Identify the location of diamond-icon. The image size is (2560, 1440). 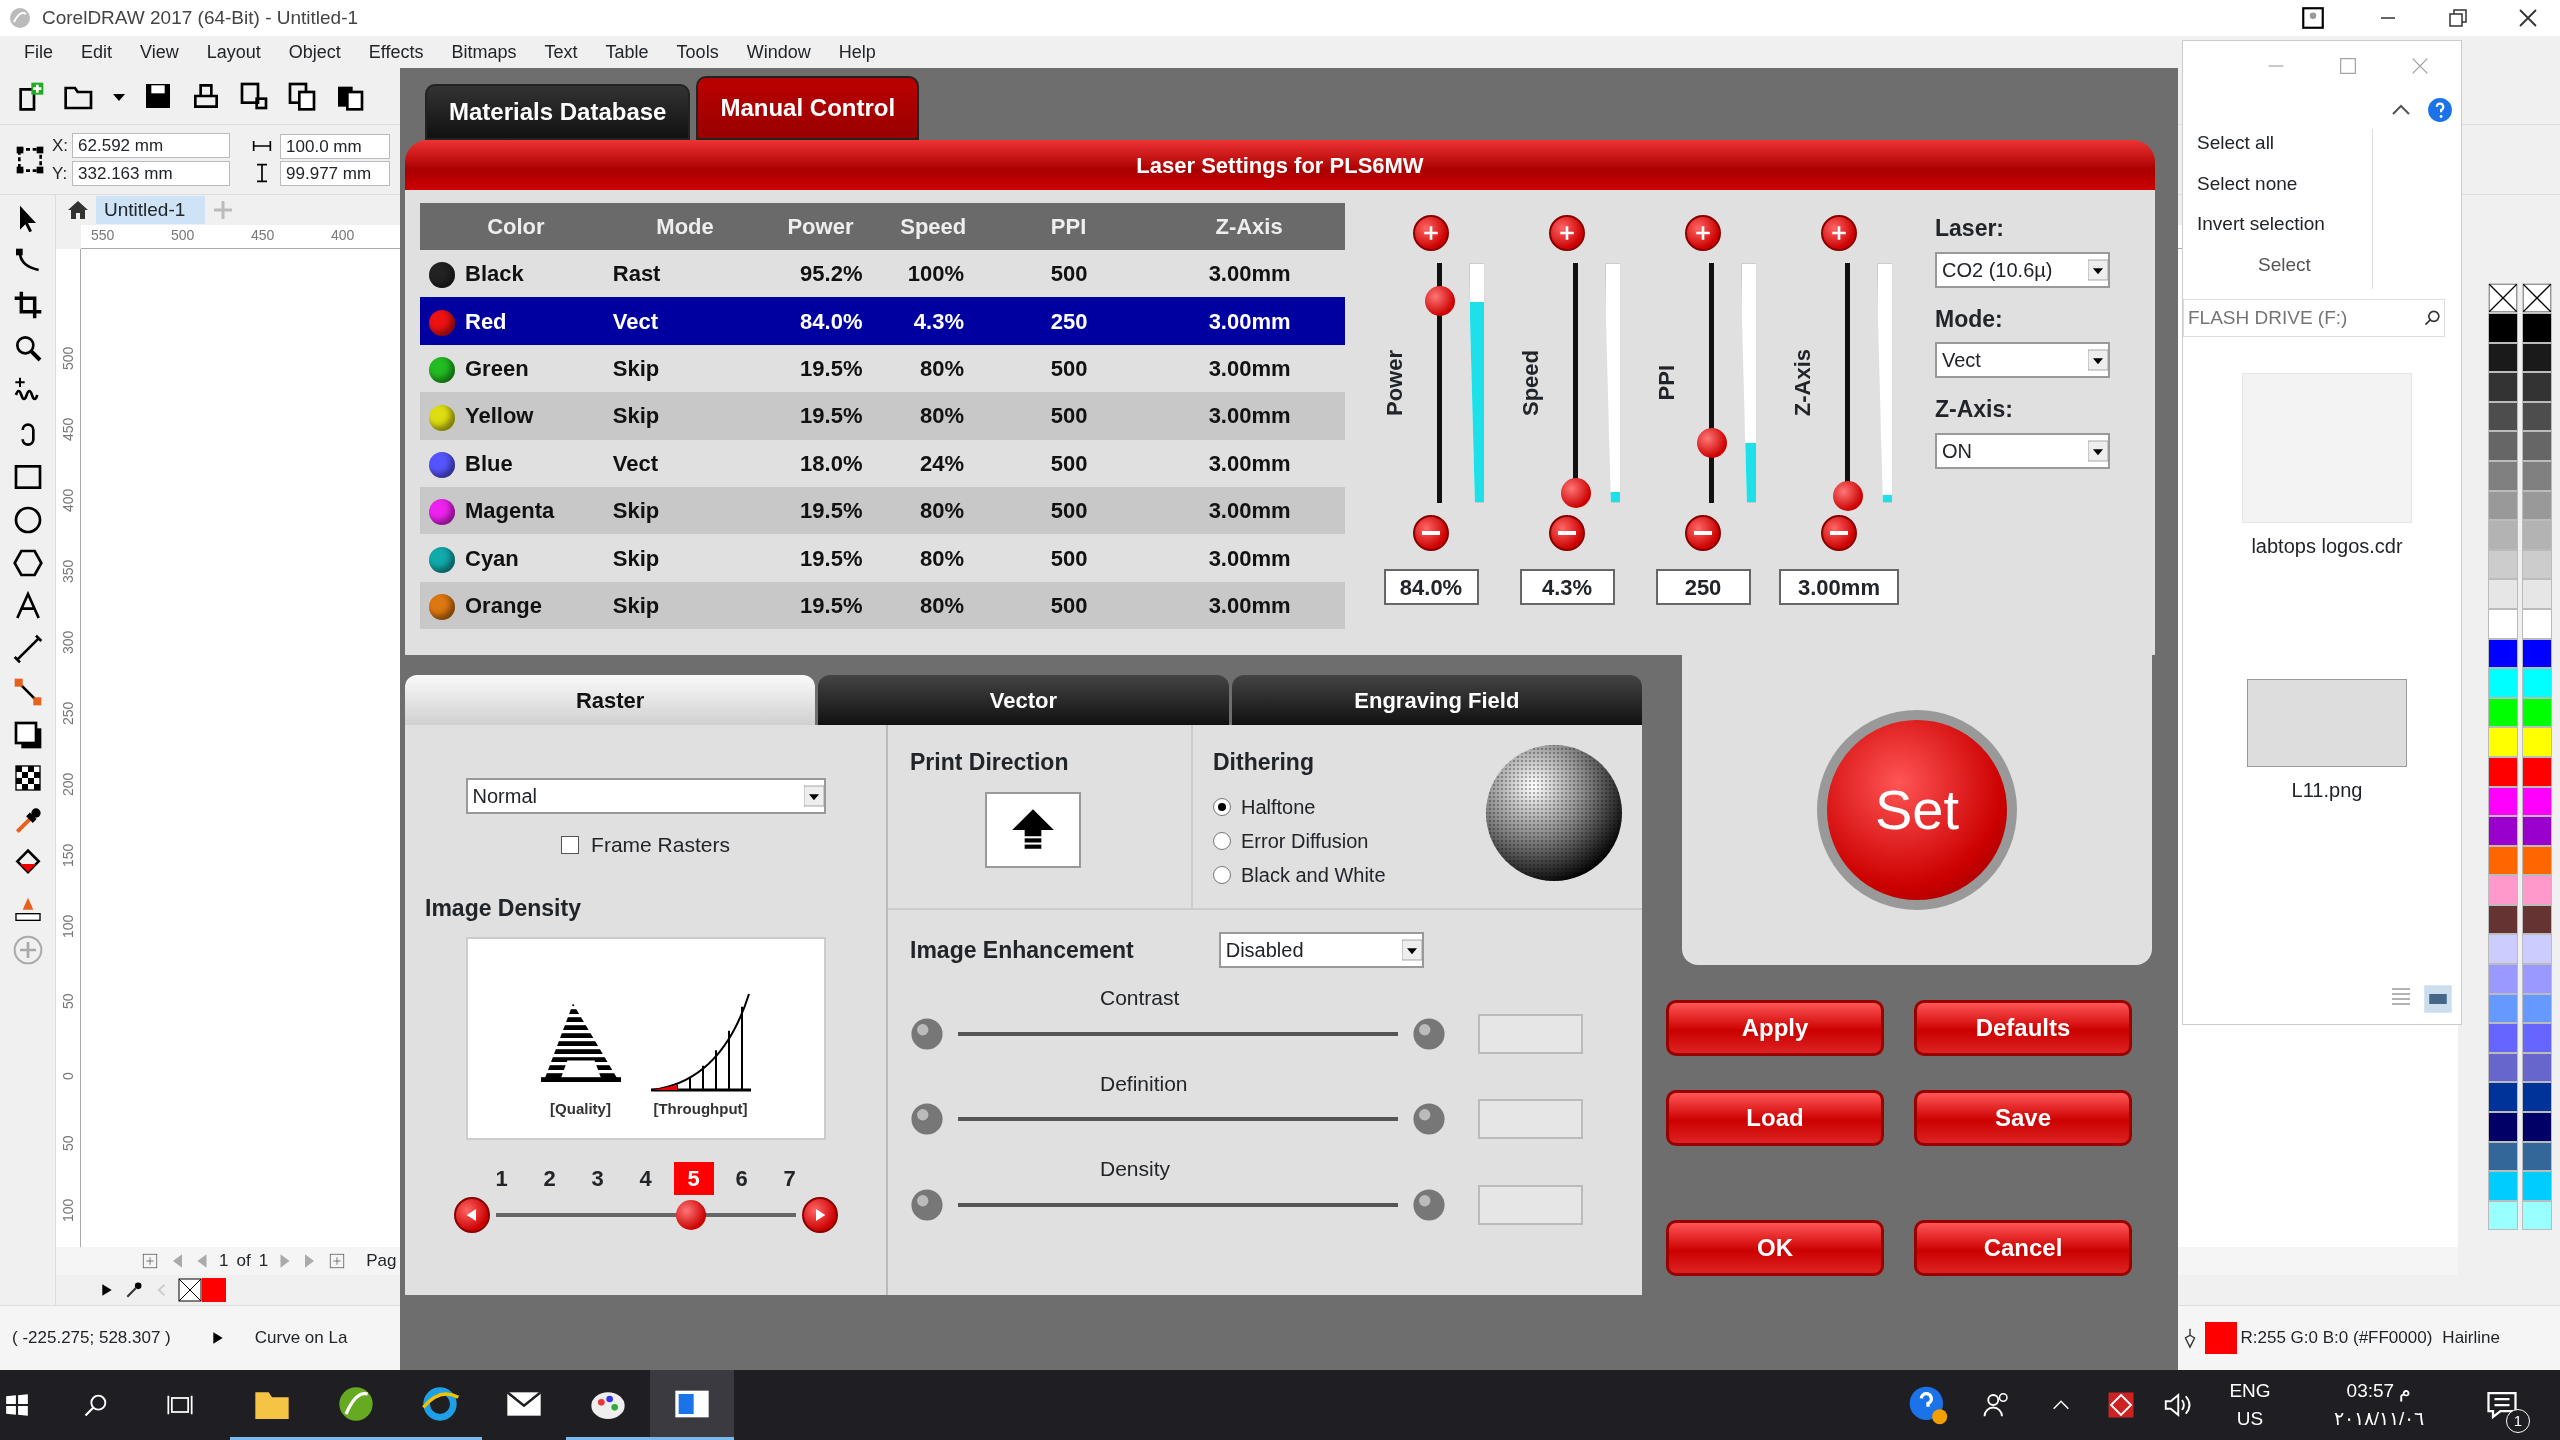
(2121, 1405).